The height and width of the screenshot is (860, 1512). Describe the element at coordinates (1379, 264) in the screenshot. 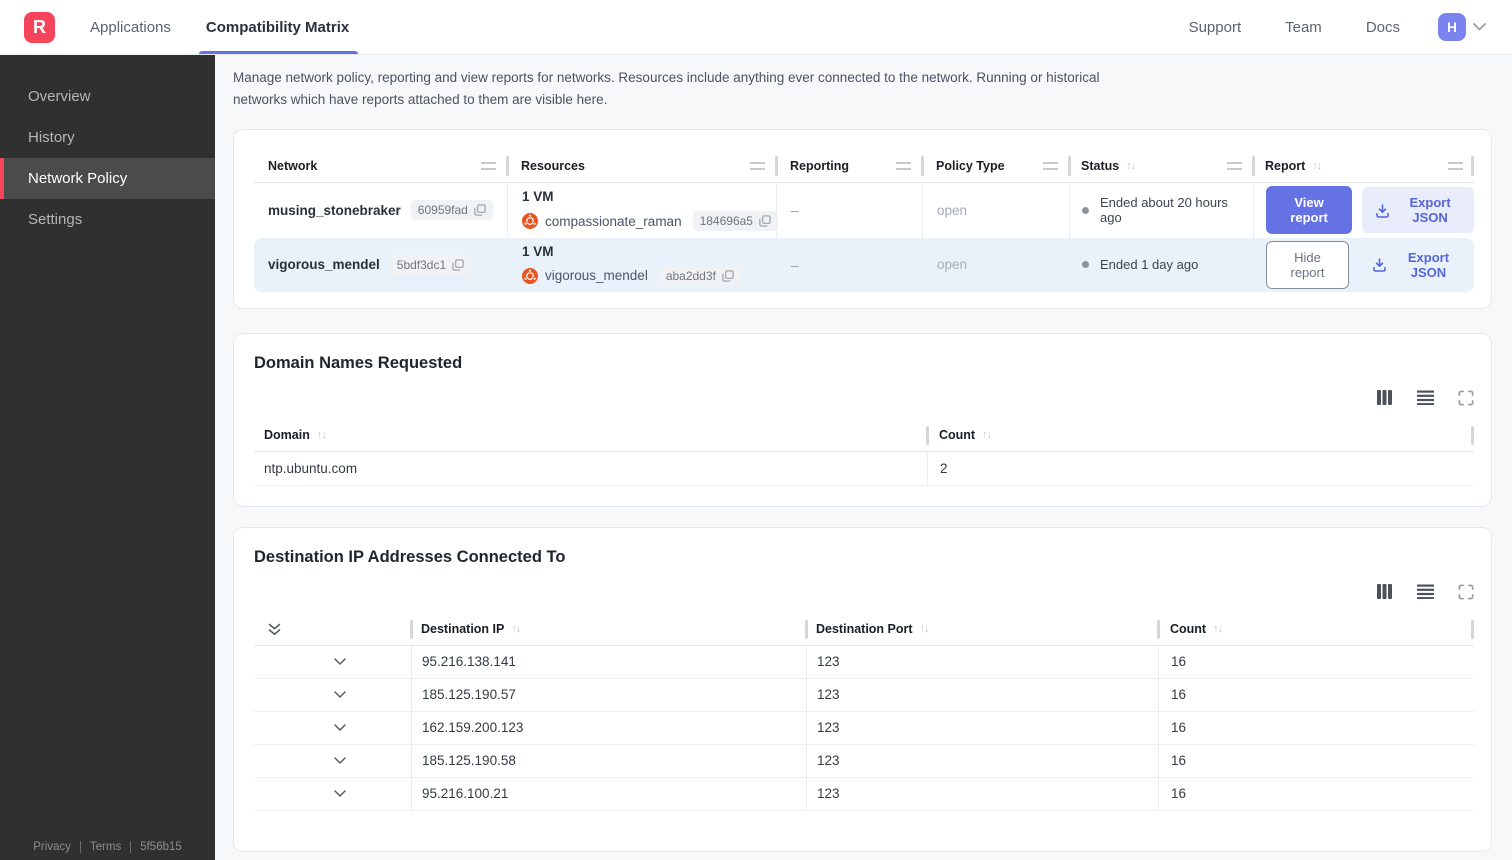

I see `download-icon` at that location.